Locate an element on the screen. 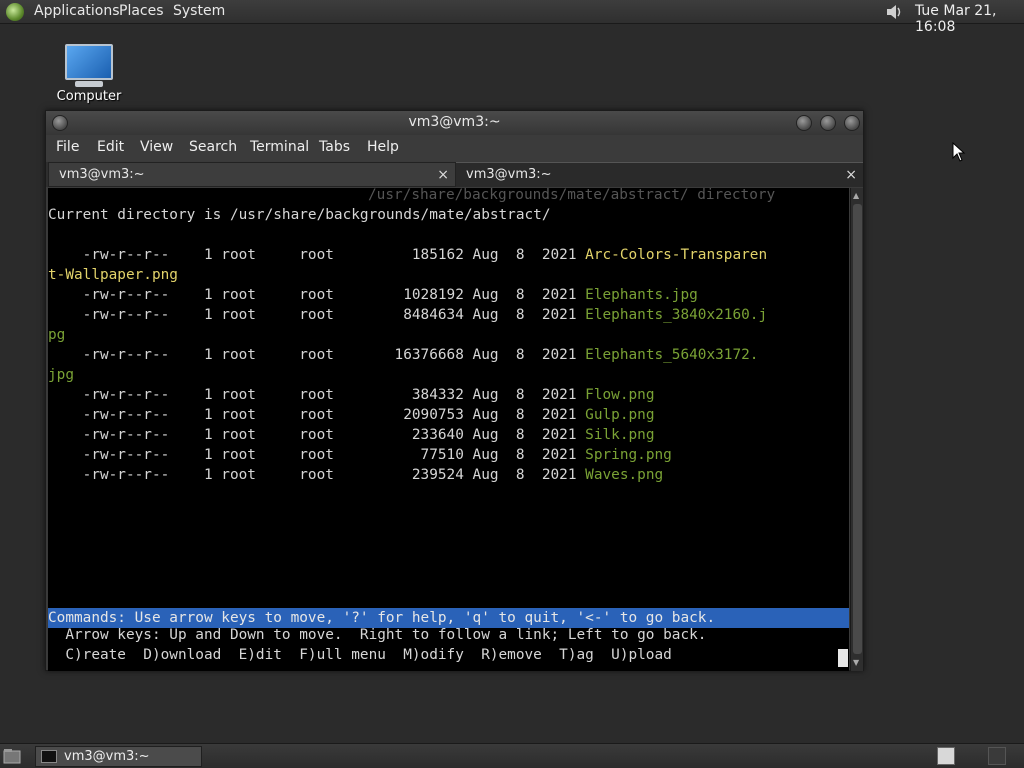 This screenshot has height=768, width=1024. terminal-scrollbar: ▲ ▼ is located at coordinates (856, 429).